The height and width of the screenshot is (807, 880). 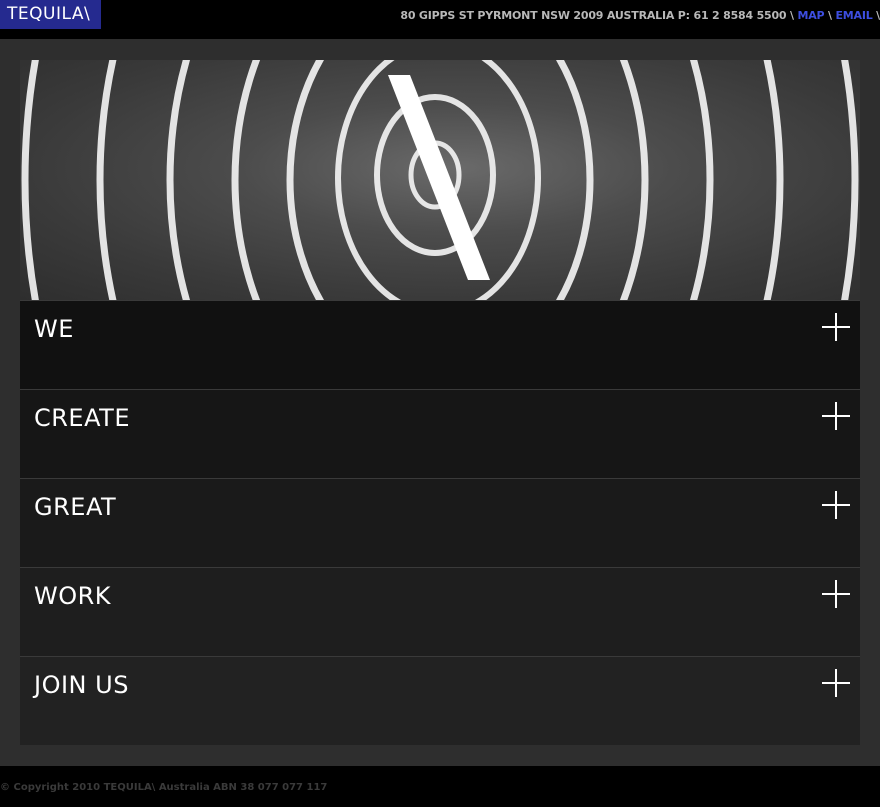 What do you see at coordinates (810, 15) in the screenshot?
I see `map-link: MAP` at bounding box center [810, 15].